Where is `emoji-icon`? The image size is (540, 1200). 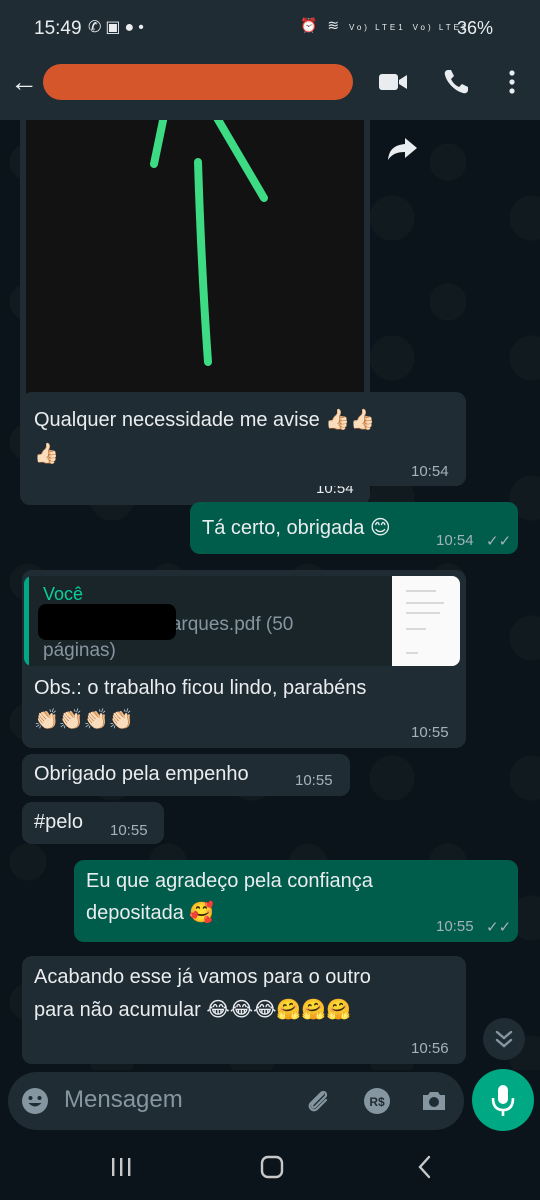
emoji-icon is located at coordinates (35, 1101).